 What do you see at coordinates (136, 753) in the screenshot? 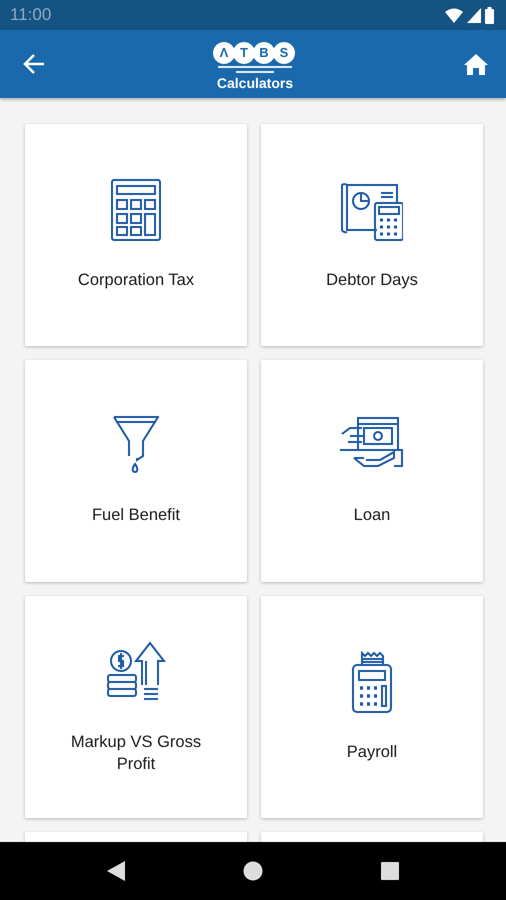
I see `card-label: Markup VS Gross Profit` at bounding box center [136, 753].